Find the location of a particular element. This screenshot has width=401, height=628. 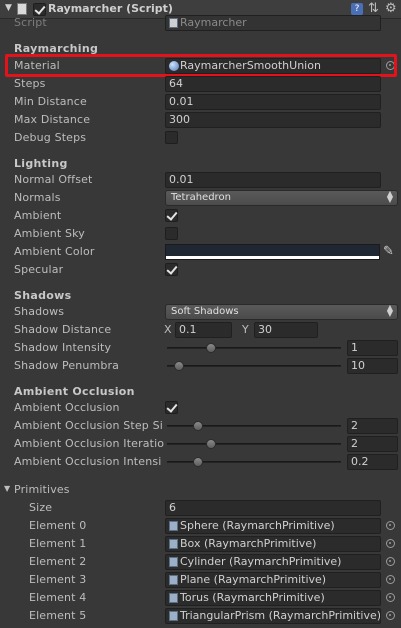

primitives-size-label: Size is located at coordinates (41, 507).